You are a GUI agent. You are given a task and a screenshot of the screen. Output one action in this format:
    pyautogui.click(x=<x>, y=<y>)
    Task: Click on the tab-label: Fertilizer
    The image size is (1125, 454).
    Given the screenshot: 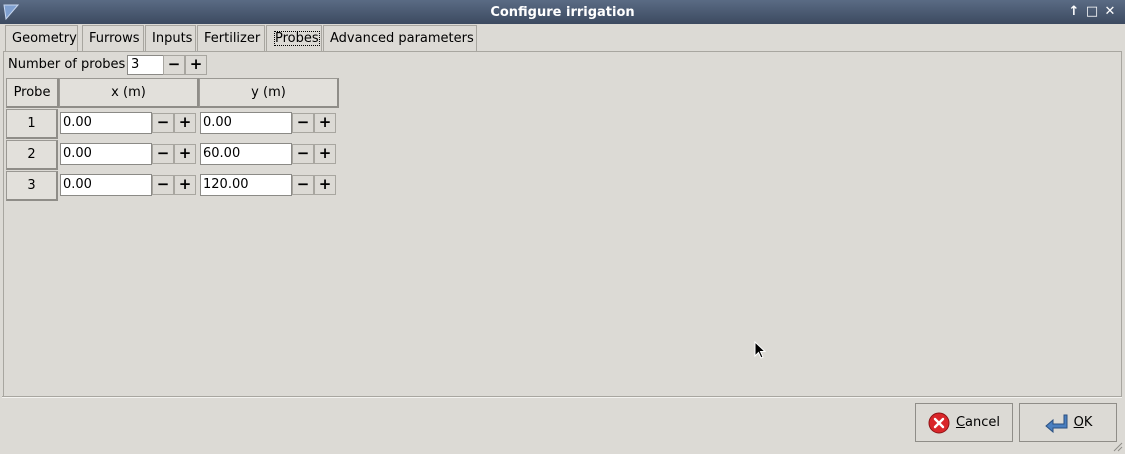 What is the action you would take?
    pyautogui.click(x=232, y=38)
    